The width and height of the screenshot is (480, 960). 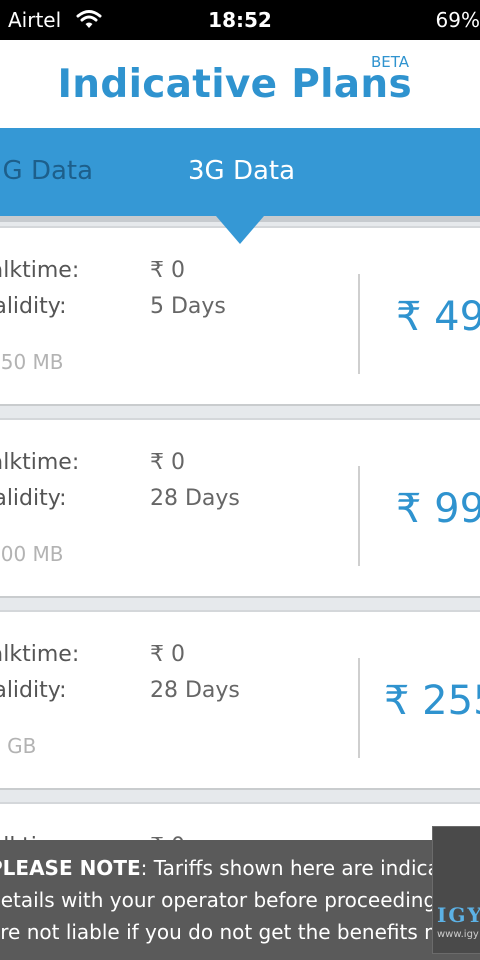 I want to click on validity-value: 5 Days, so click(x=188, y=306).